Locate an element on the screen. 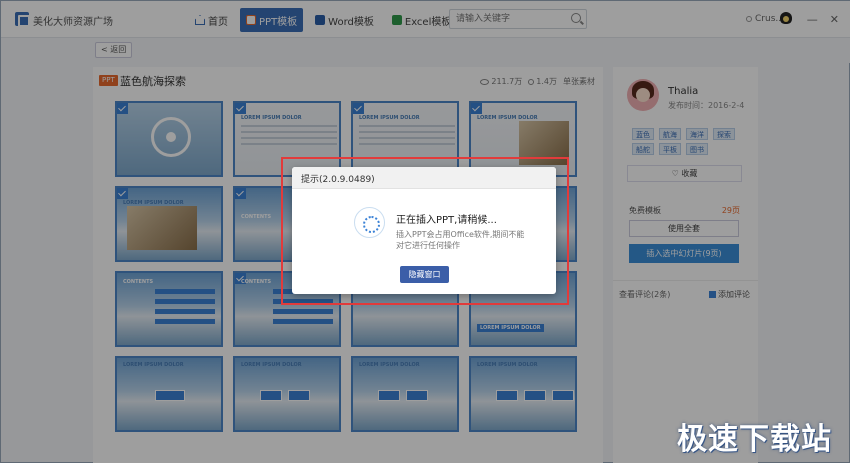 The width and height of the screenshot is (850, 463). hide-window-button: 隐藏窗口 is located at coordinates (424, 274).